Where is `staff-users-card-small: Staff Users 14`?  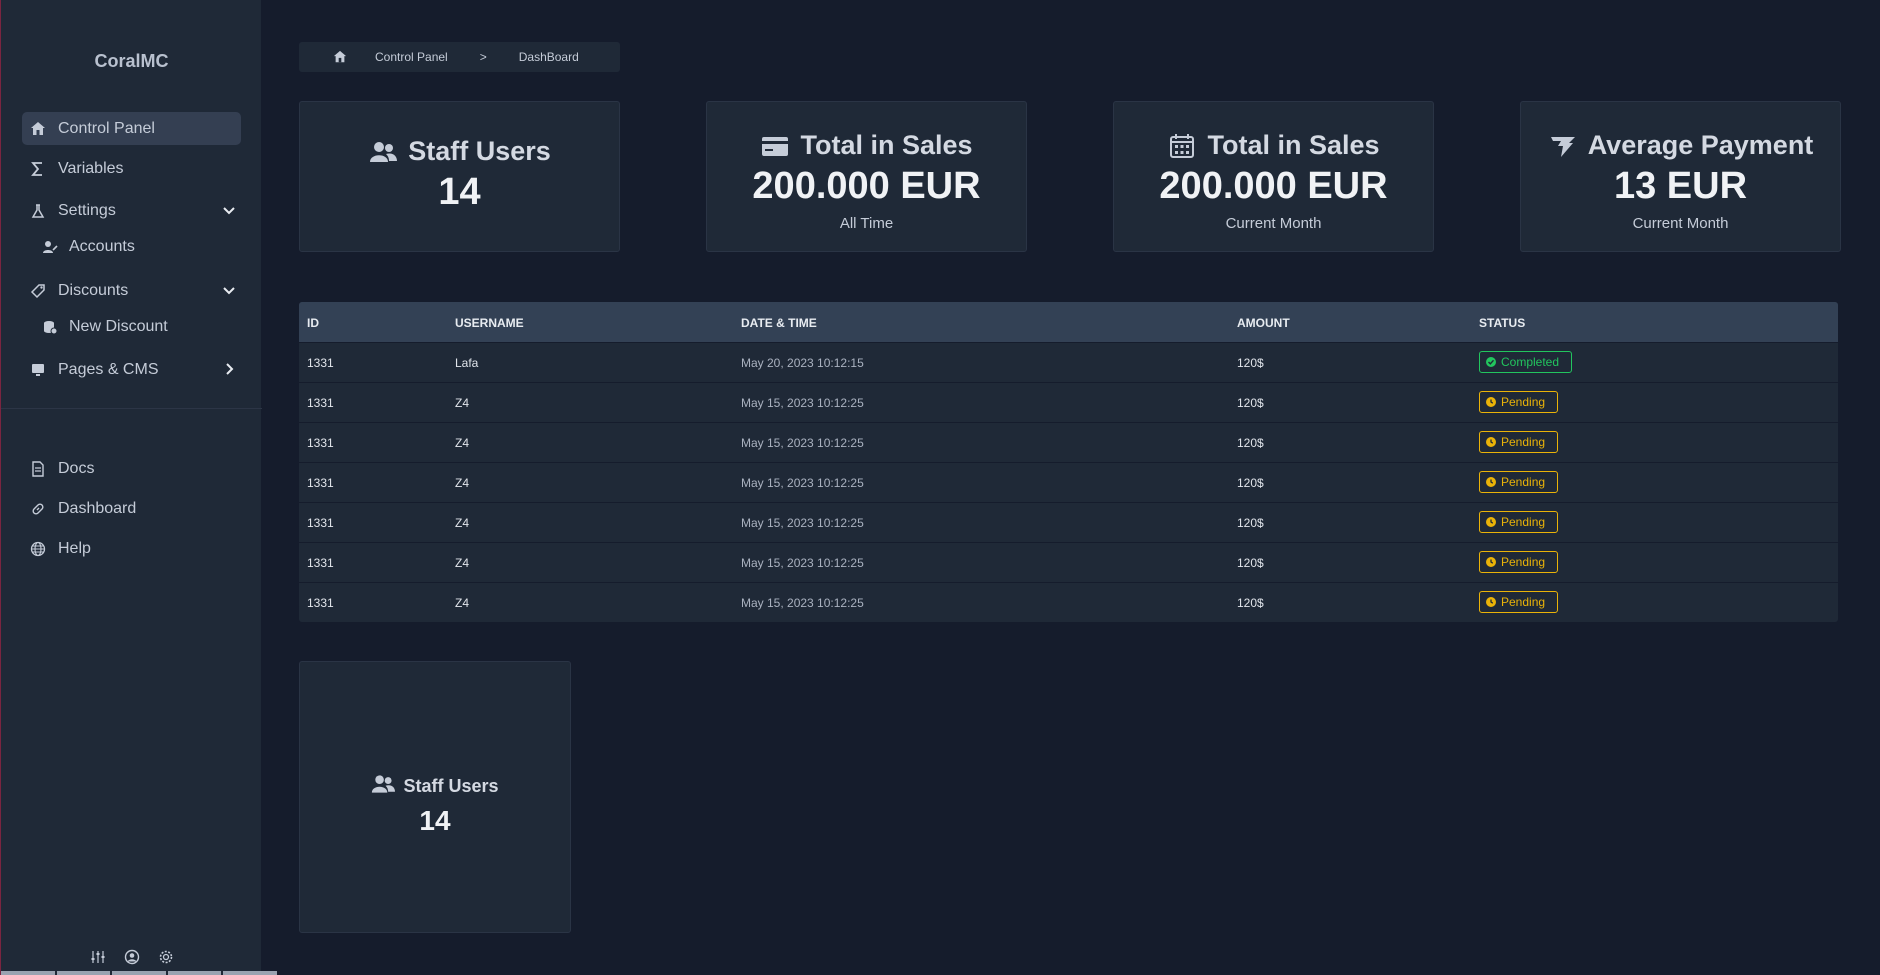
staff-users-card-small: Staff Users 14 is located at coordinates (435, 797).